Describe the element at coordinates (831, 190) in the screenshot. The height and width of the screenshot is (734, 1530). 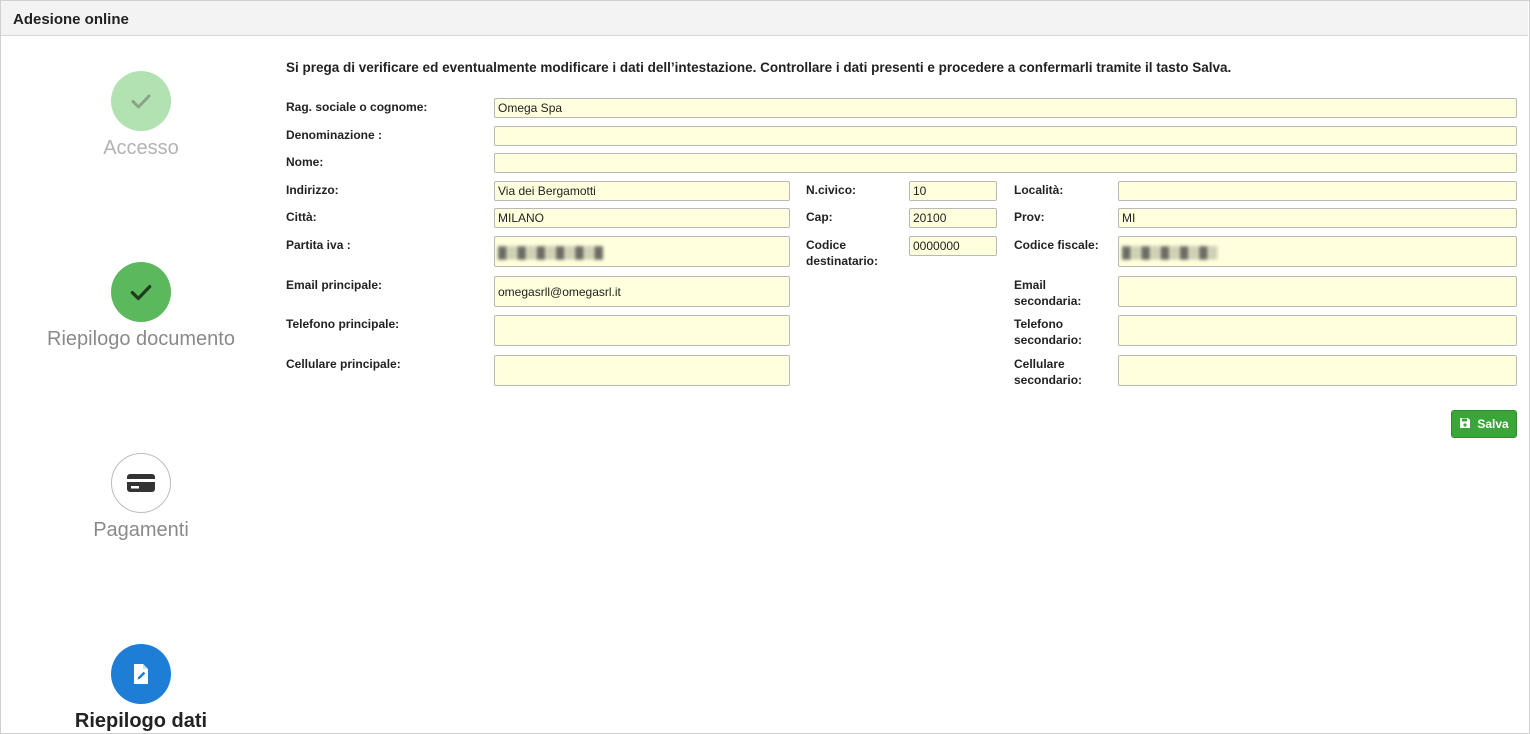
I see `ncivico-label: N.civico:` at that location.